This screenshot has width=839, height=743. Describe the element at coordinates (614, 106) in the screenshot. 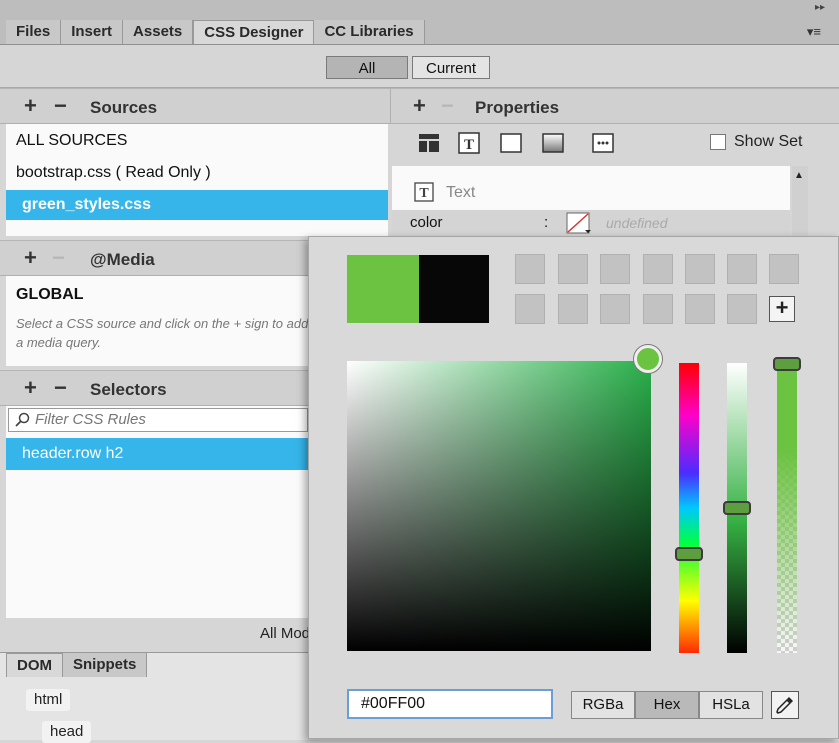

I see `properties-header: + − Properties` at that location.